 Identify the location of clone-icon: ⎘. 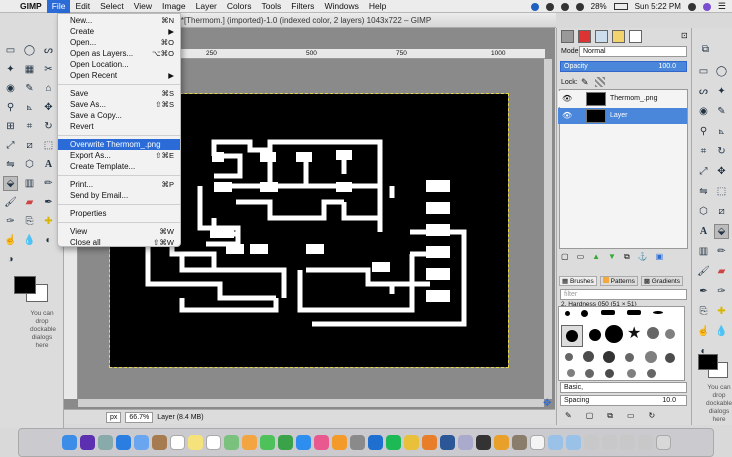
(29, 221).